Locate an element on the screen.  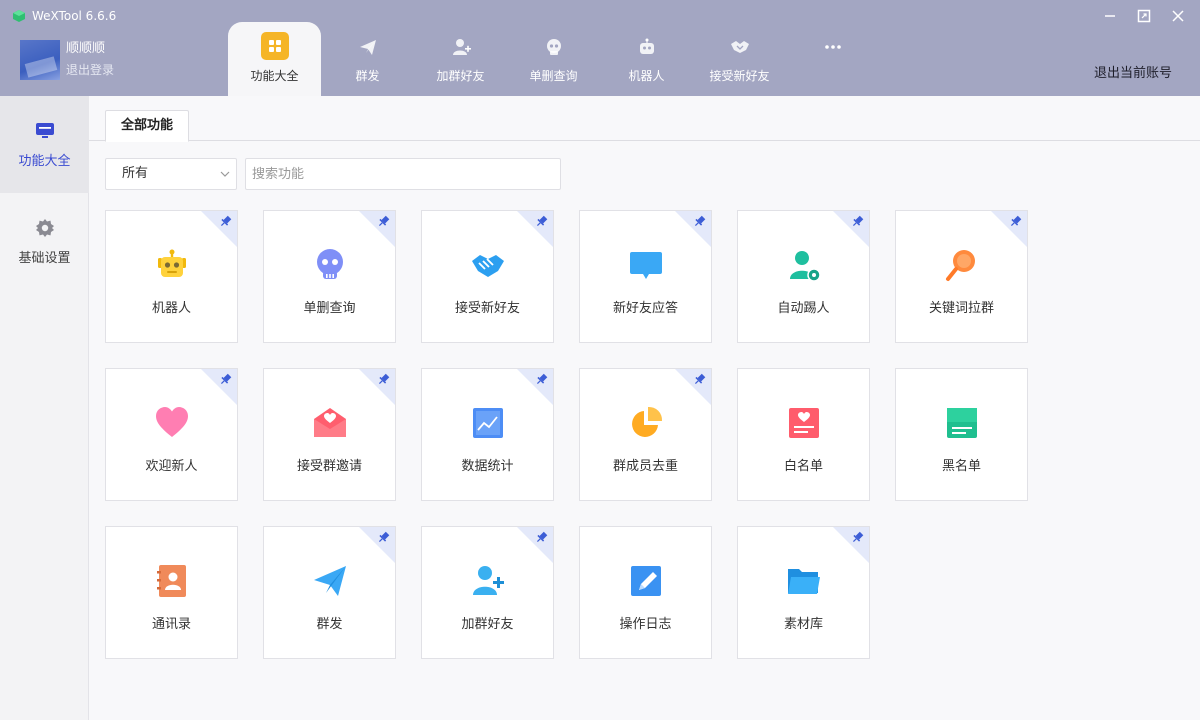
feature-card-label: 素材库 is located at coordinates (803, 624).